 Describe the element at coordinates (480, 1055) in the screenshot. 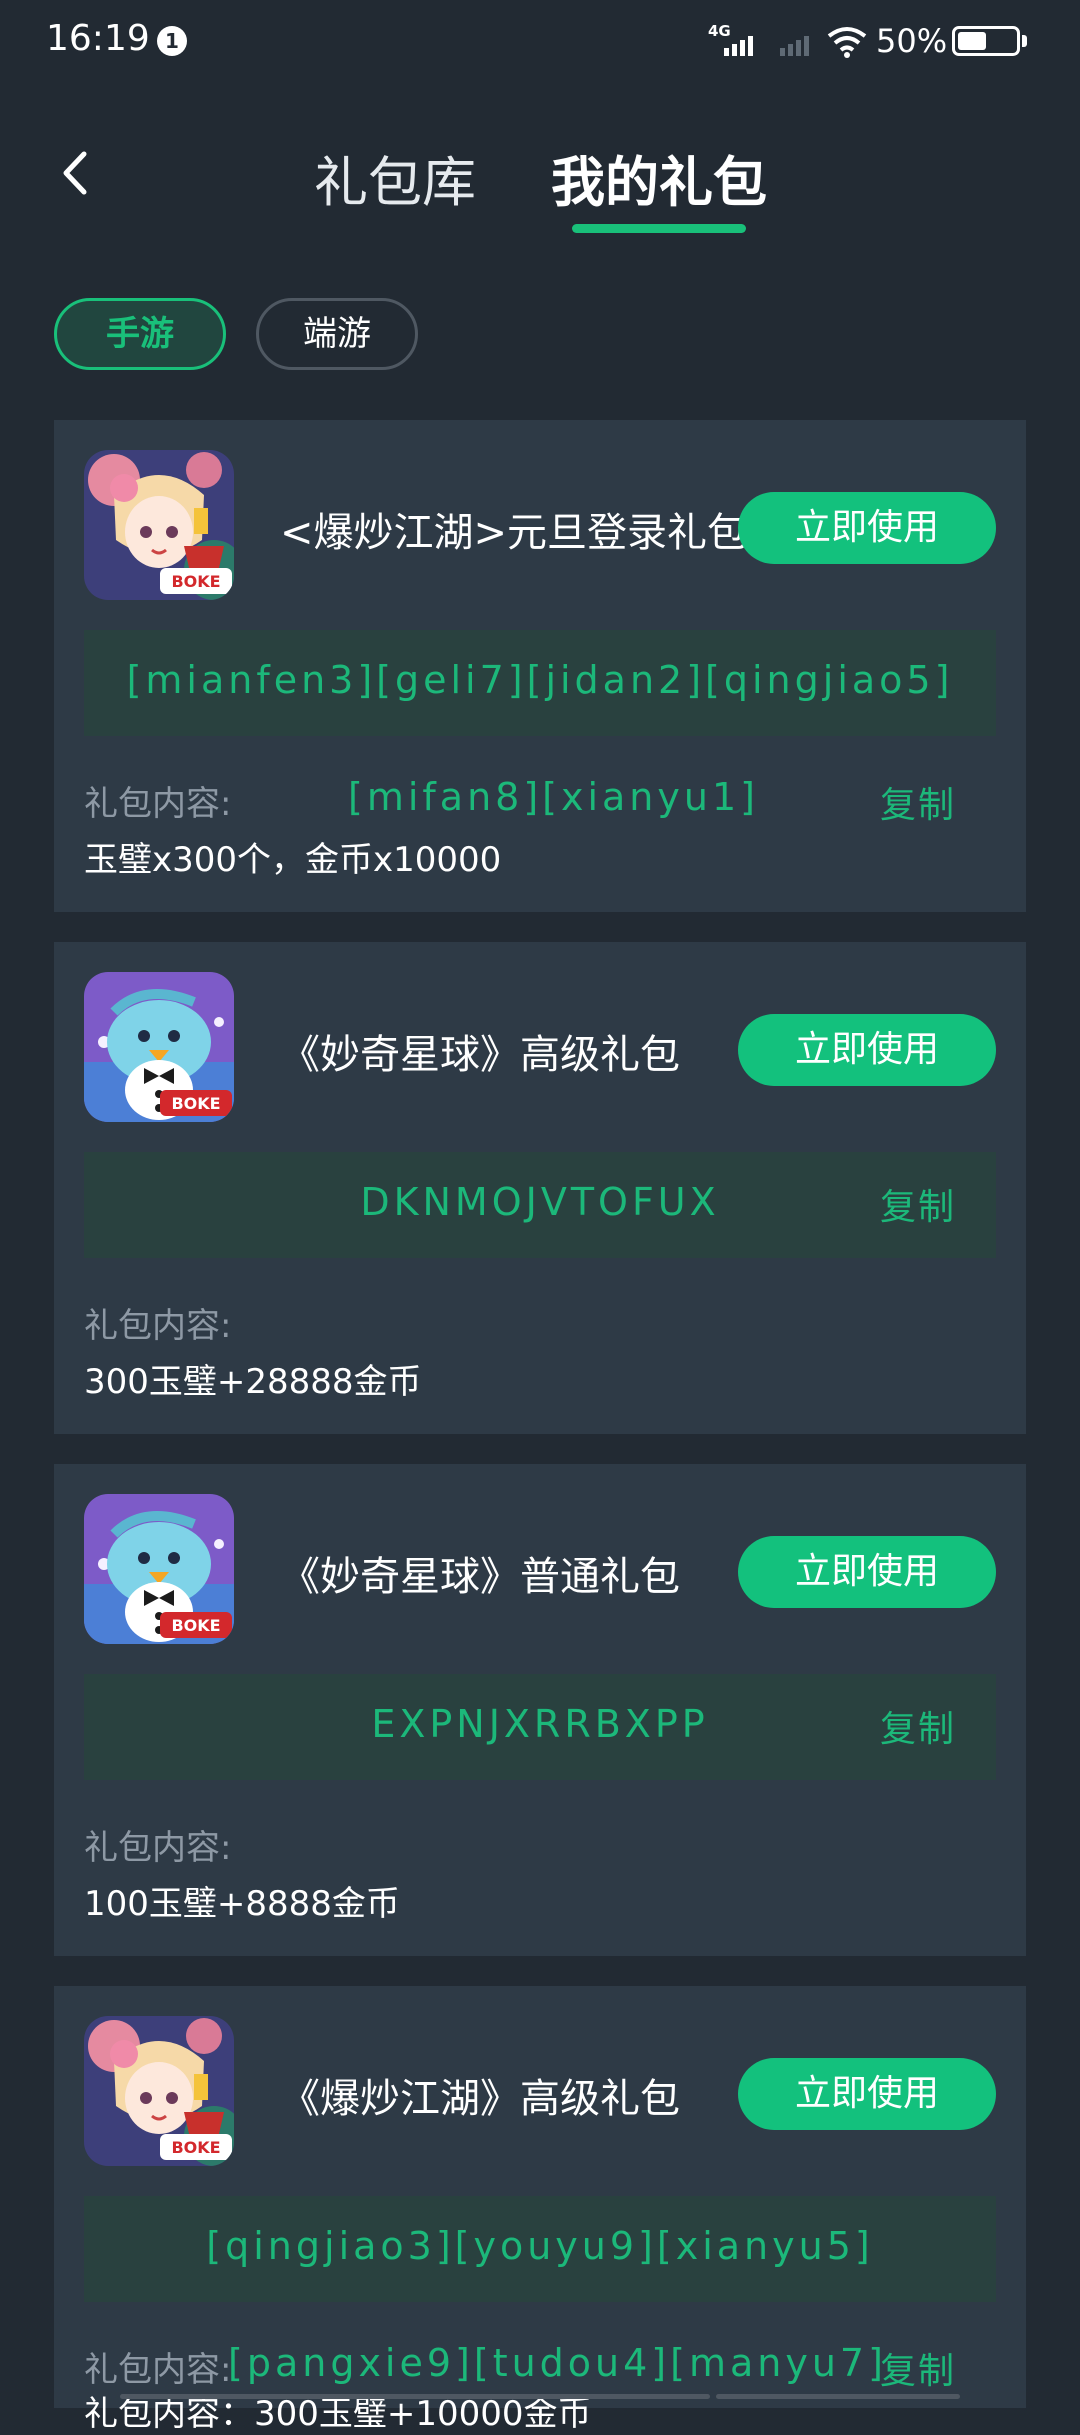

I see `gift-title: 《妙奇星球》高级礼包` at that location.